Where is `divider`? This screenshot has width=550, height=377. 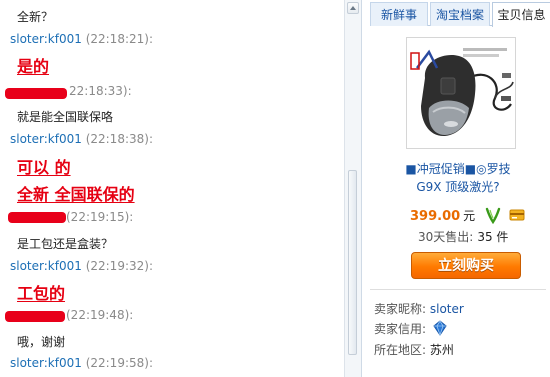 divider is located at coordinates (458, 289).